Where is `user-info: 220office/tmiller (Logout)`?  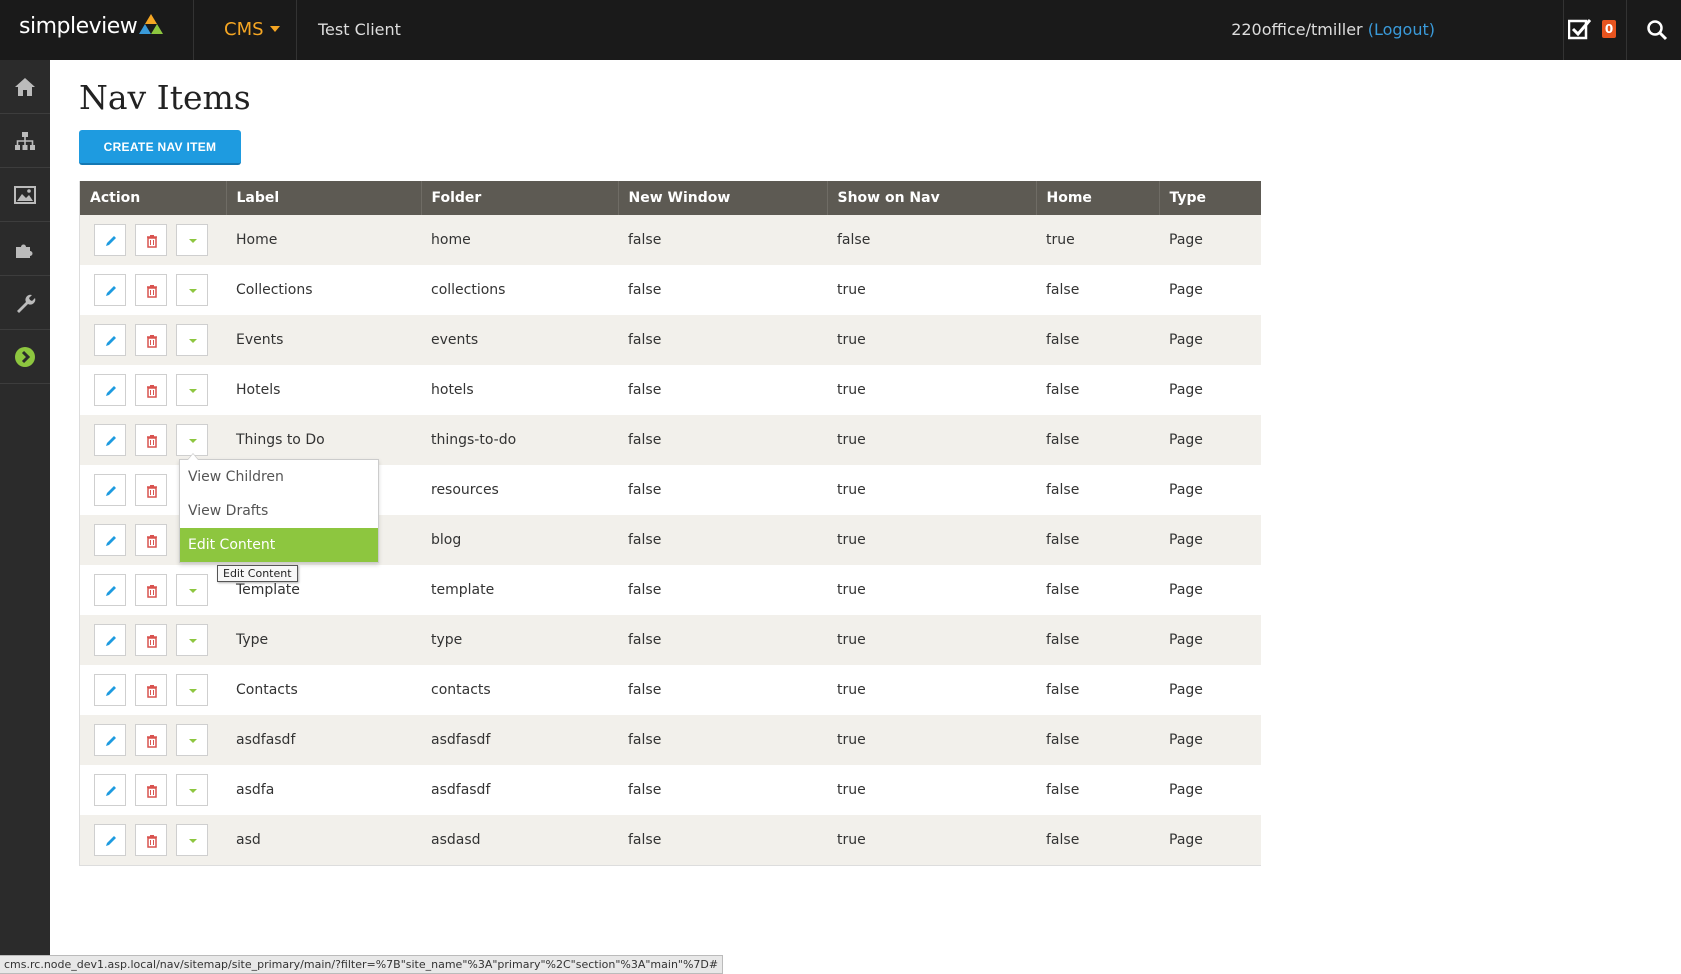
user-info: 220office/tmiller (Logout) is located at coordinates (1333, 29).